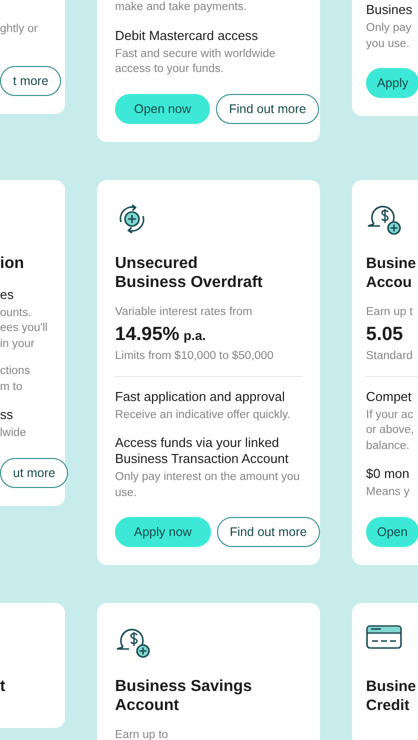  Describe the element at coordinates (389, 36) in the screenshot. I see `feature-text: Only pay you use.` at that location.